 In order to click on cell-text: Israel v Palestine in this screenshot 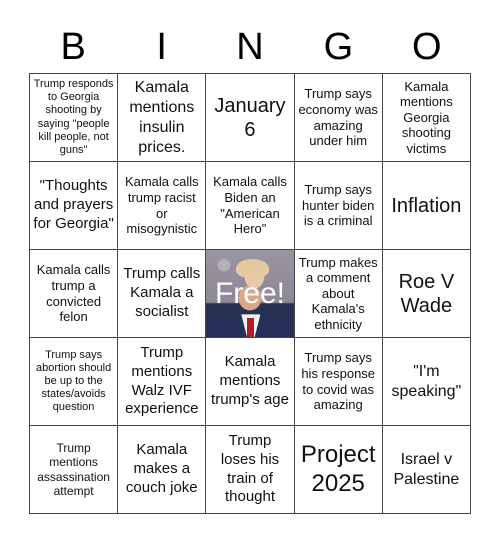, I will do `click(426, 469)`.